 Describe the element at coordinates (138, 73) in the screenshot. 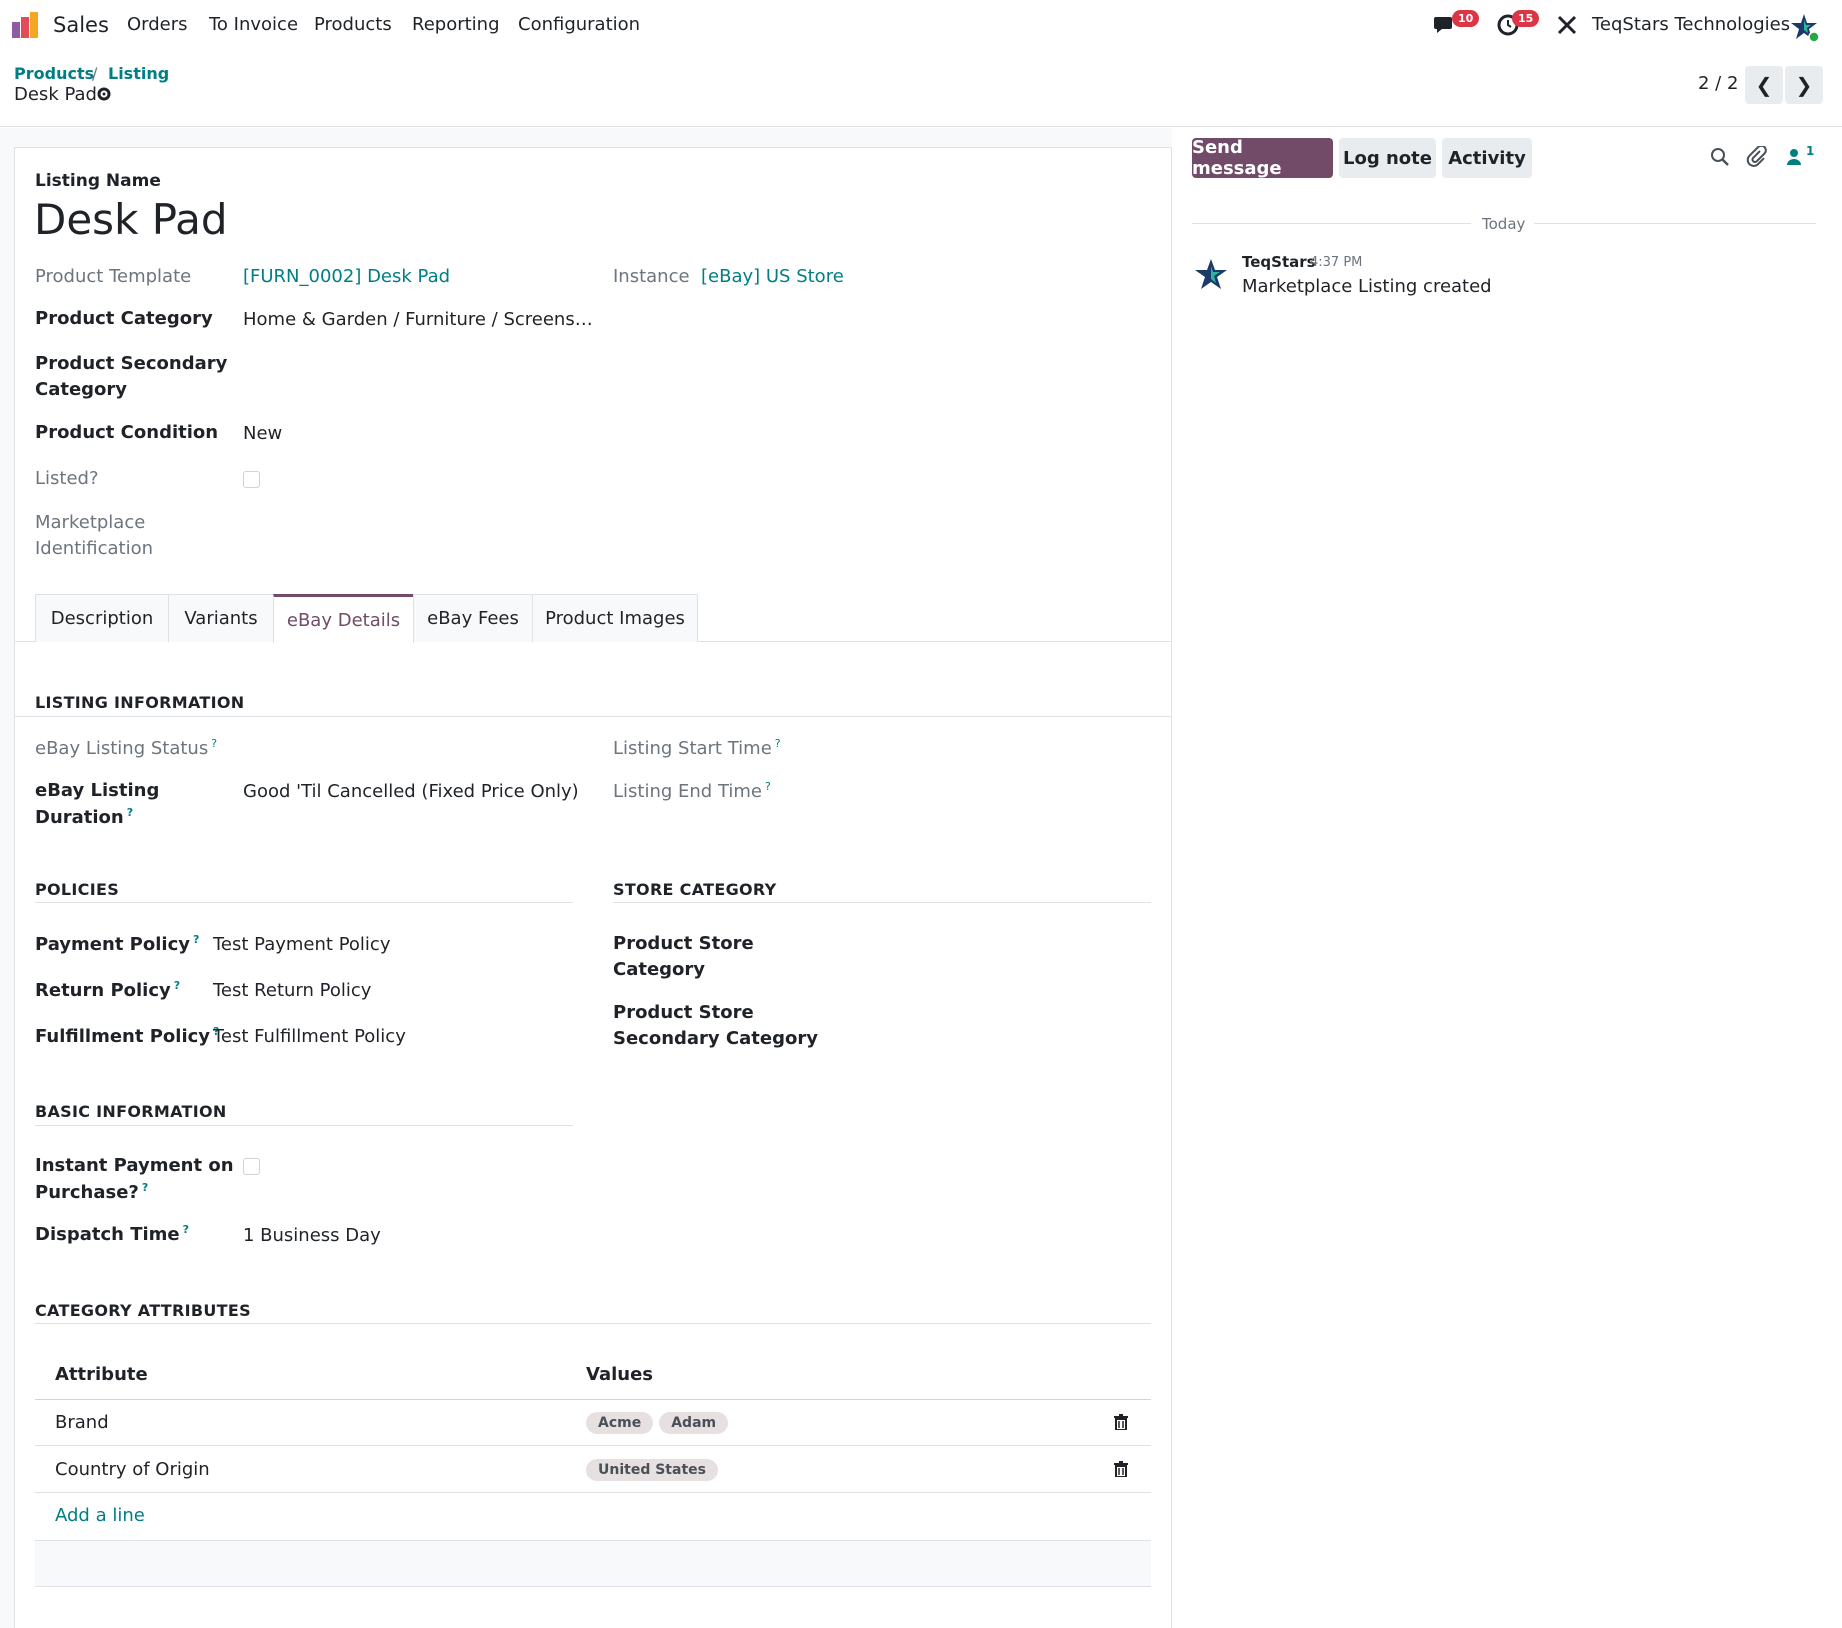

I see `breadcrumb-listing: Listing` at that location.